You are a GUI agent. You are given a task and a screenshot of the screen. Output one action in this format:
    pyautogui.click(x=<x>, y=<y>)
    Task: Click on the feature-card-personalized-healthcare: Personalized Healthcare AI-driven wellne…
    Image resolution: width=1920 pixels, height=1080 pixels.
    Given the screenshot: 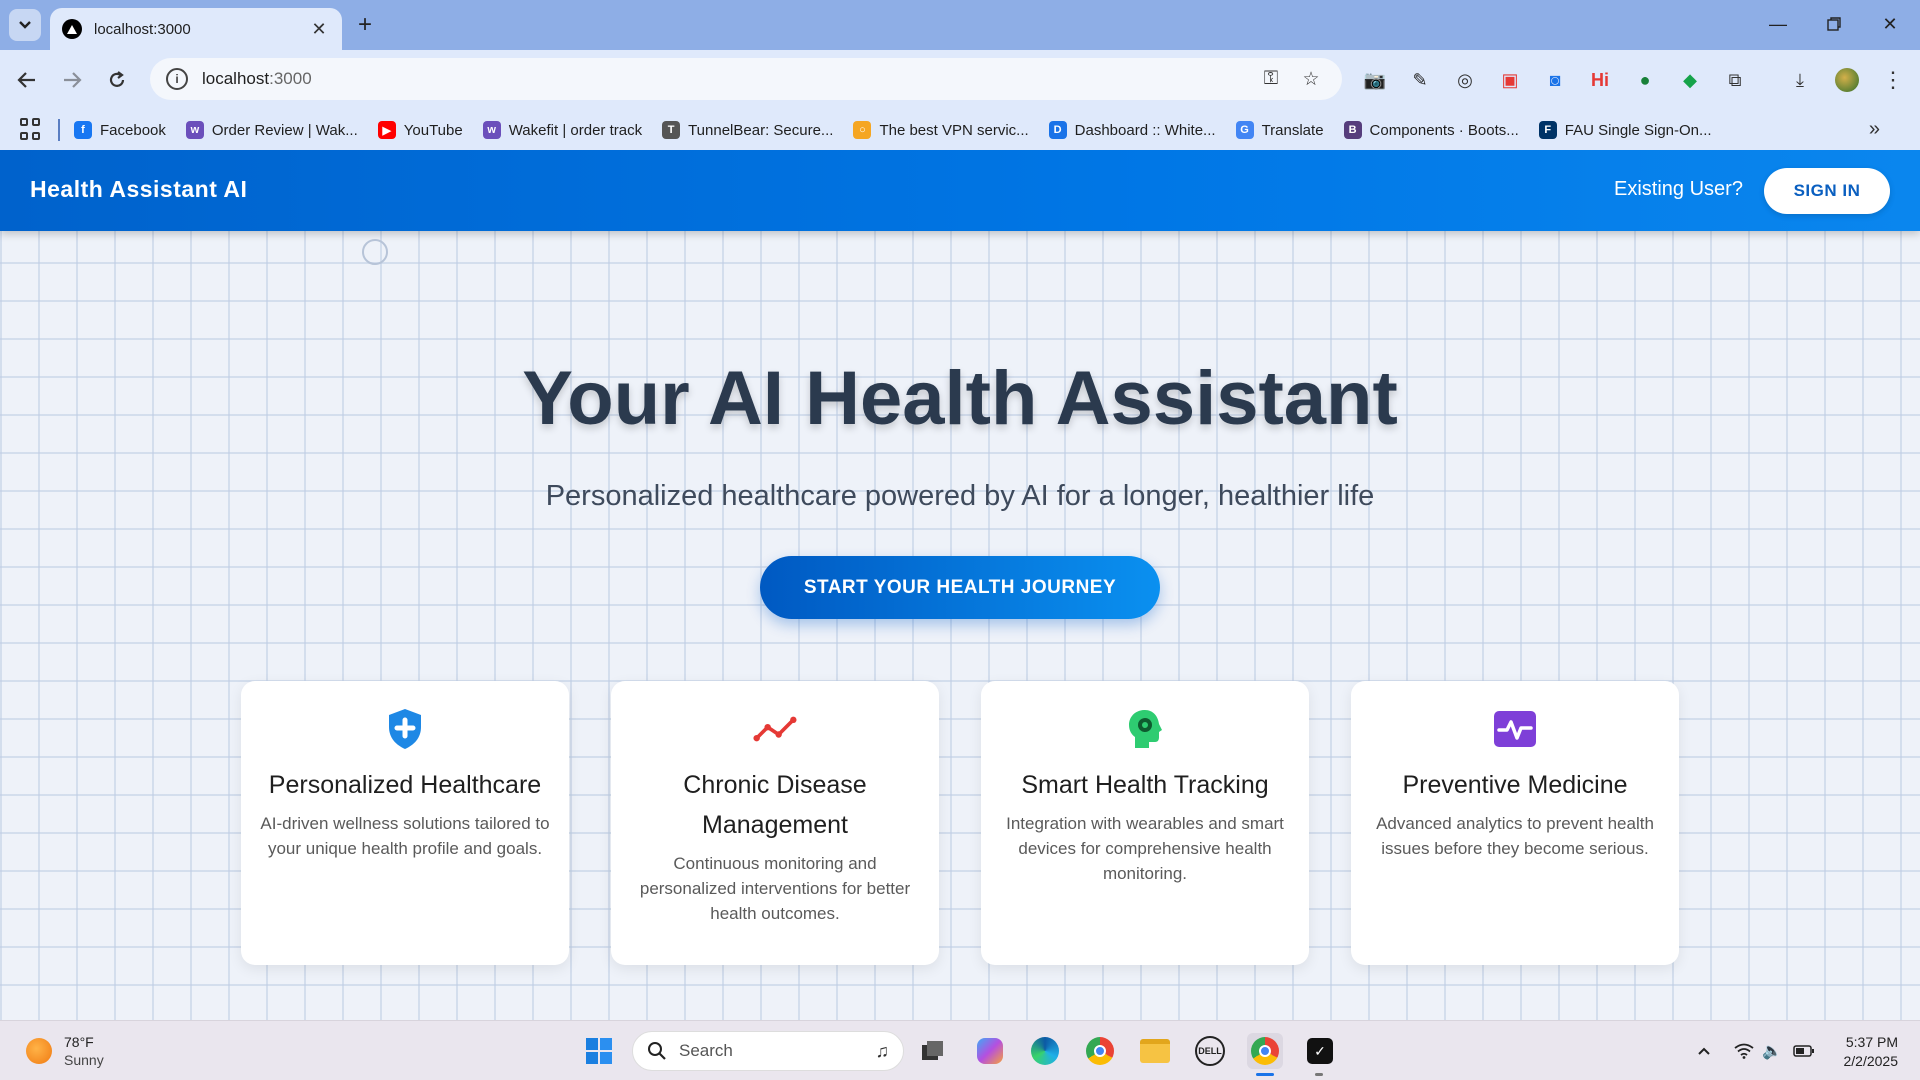 What is the action you would take?
    pyautogui.click(x=405, y=823)
    